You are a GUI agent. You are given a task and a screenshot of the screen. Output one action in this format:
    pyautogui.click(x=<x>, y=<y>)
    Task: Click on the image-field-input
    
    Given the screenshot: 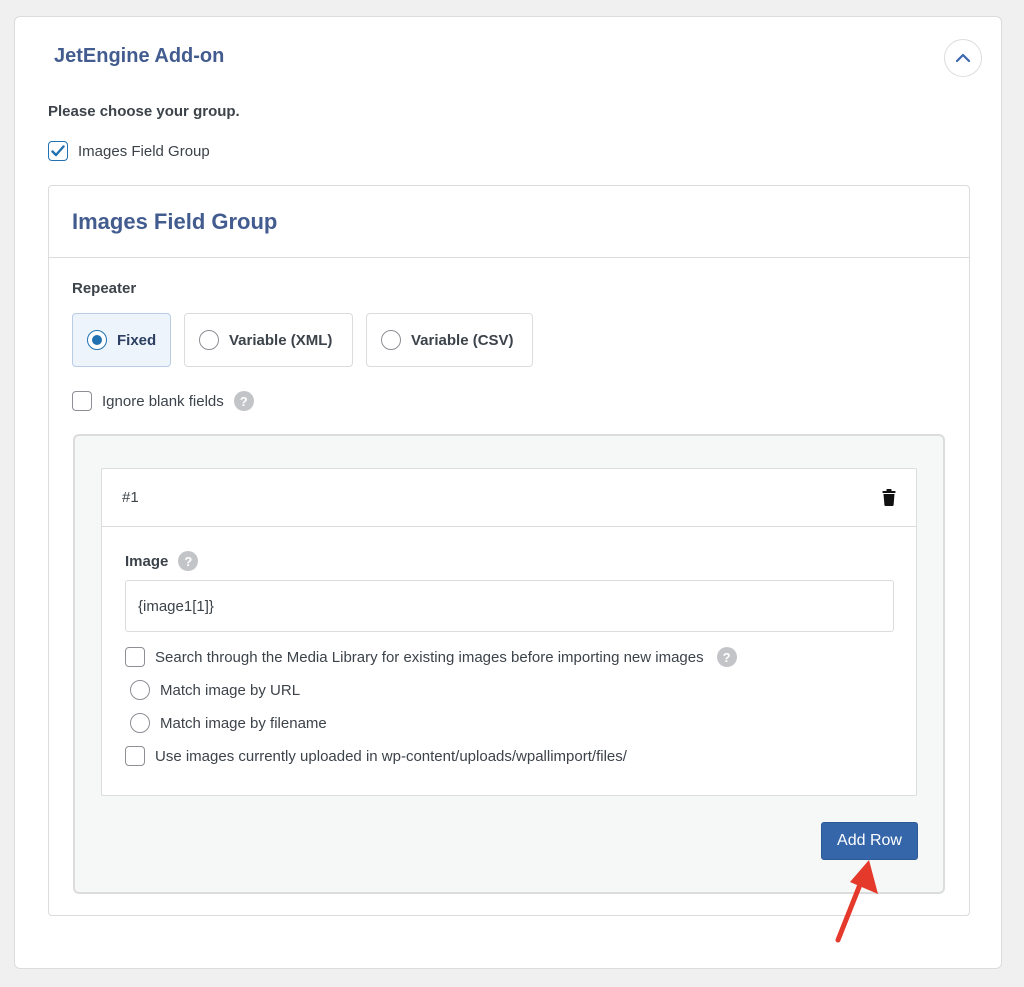 What is the action you would take?
    pyautogui.click(x=509, y=606)
    